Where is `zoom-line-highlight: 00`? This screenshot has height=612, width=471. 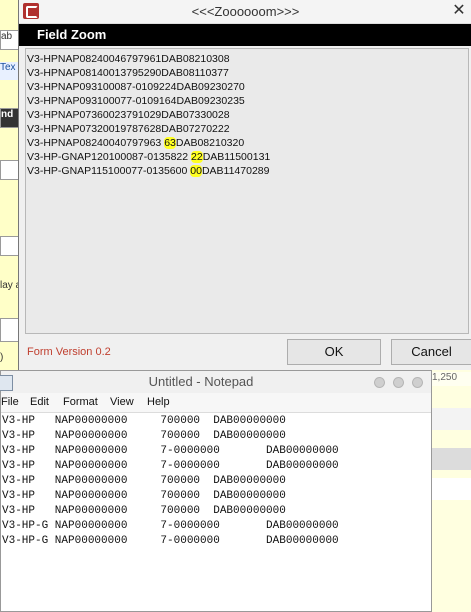
zoom-line-highlight: 00 is located at coordinates (196, 171).